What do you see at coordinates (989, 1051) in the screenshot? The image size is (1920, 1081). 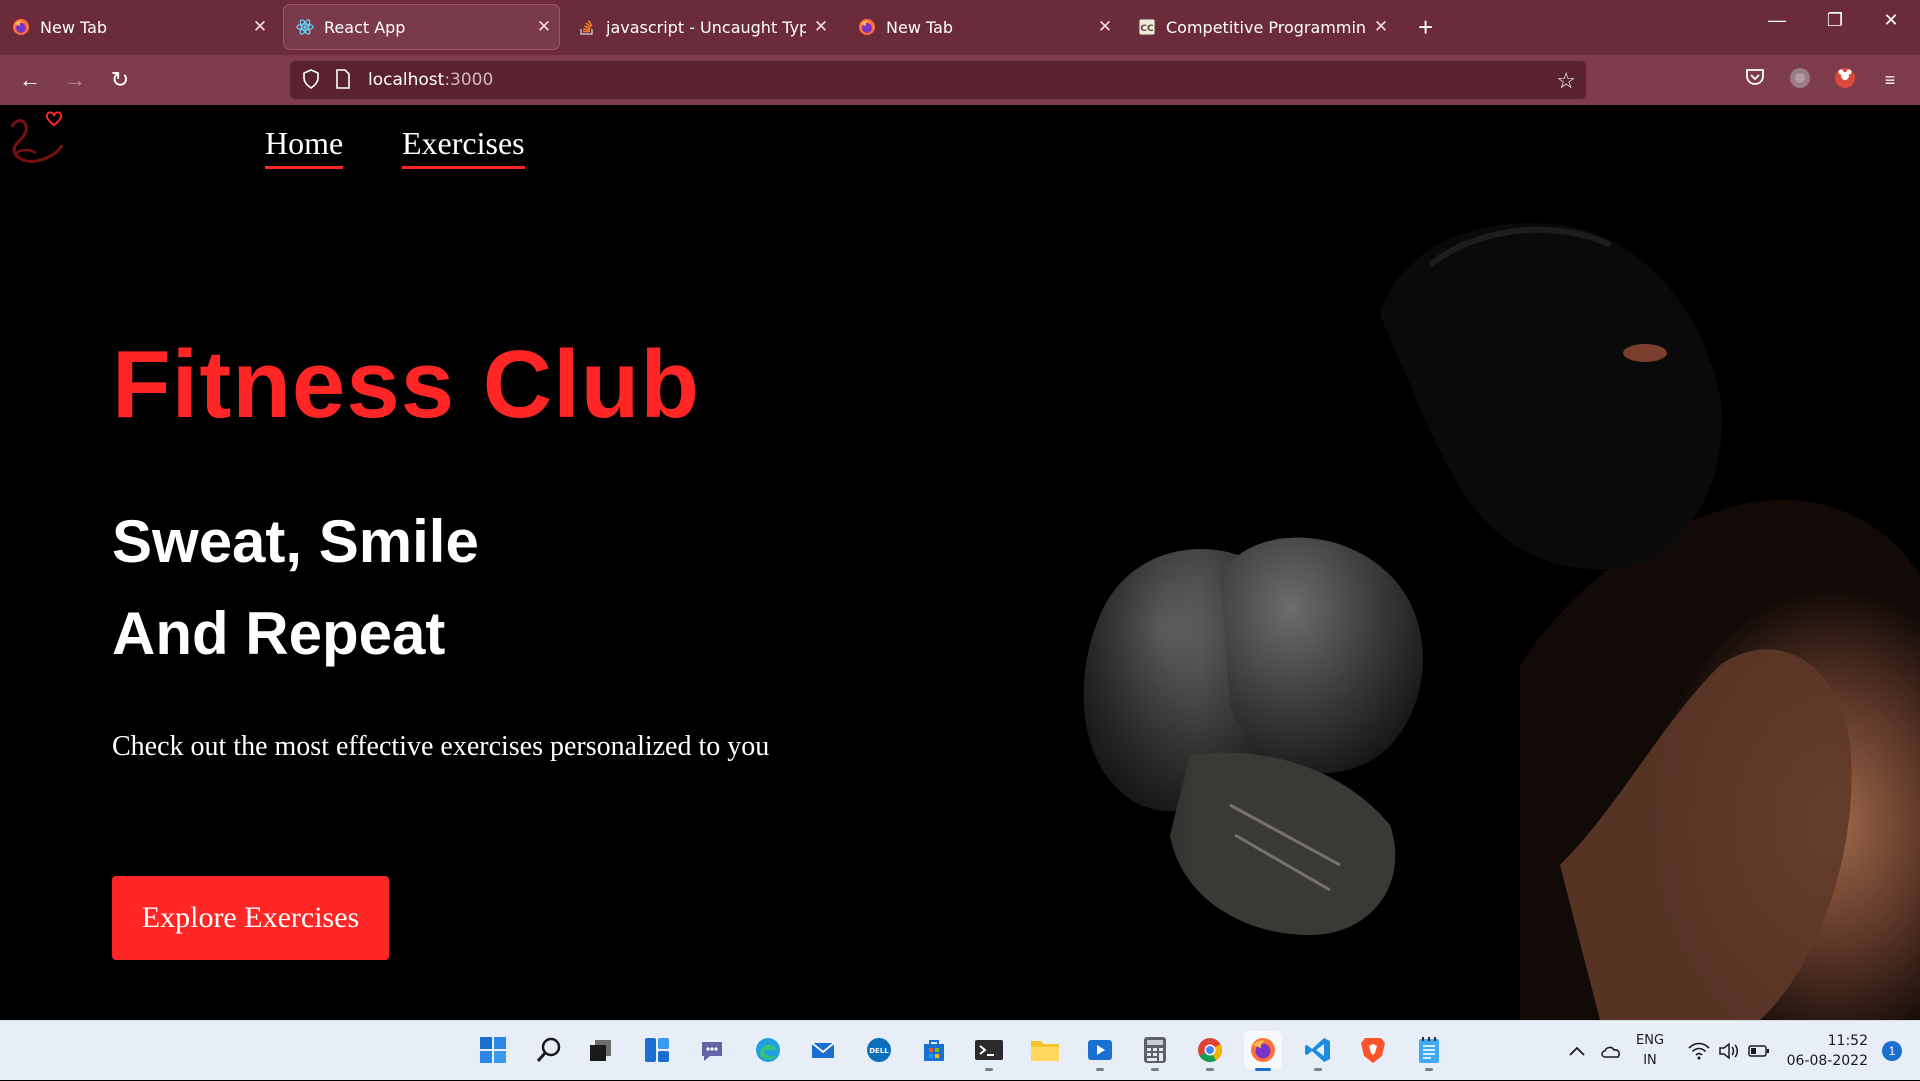 I see `terminal-icon` at bounding box center [989, 1051].